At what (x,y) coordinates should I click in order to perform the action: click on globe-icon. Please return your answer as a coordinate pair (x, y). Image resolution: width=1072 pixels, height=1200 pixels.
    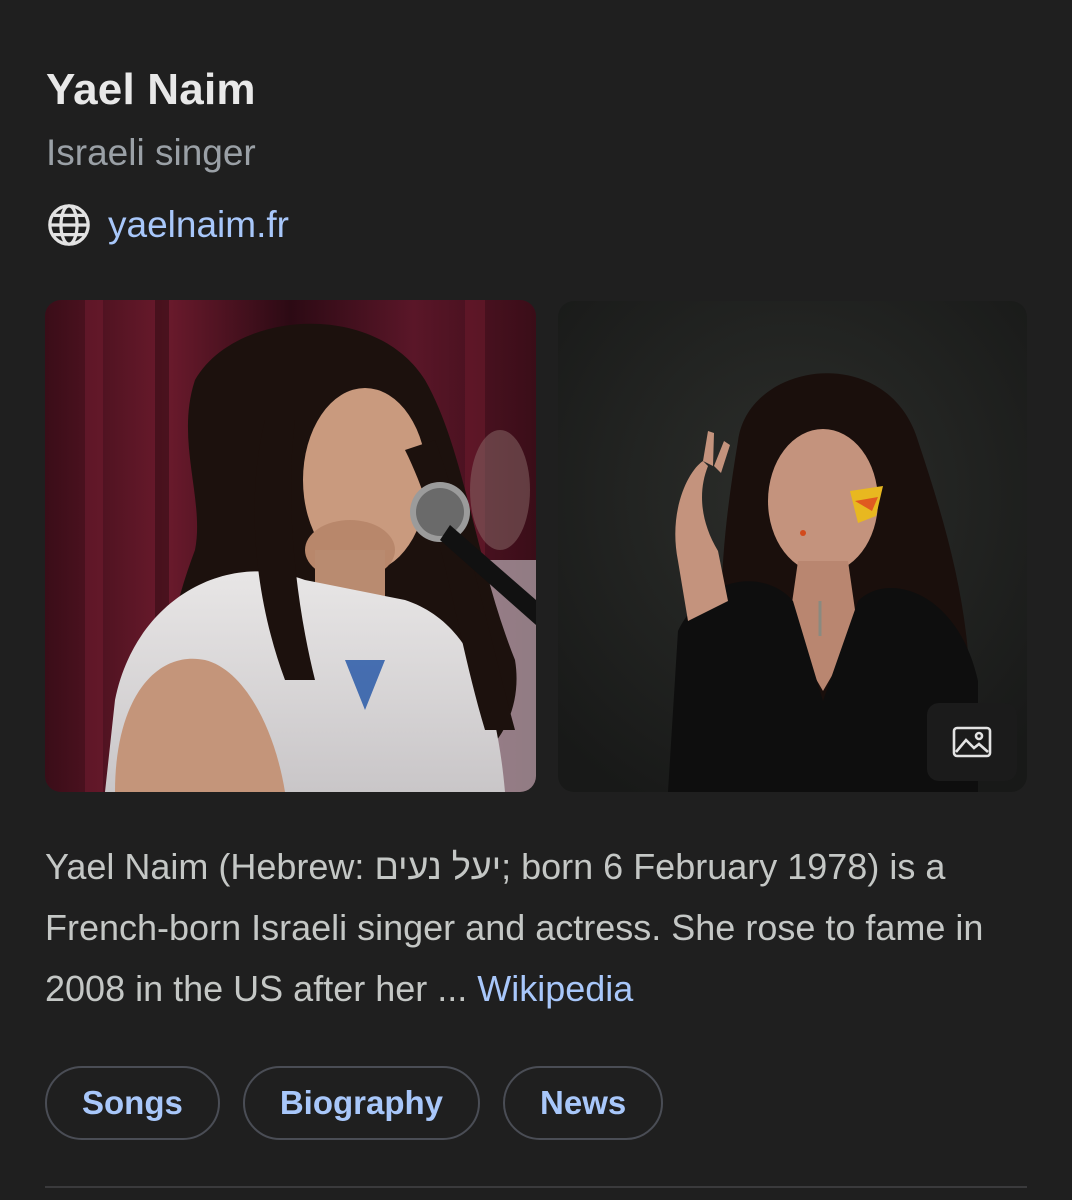
    Looking at the image, I should click on (69, 225).